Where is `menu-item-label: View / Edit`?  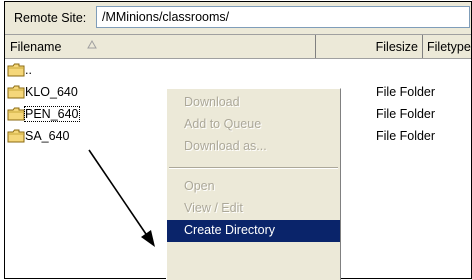
menu-item-label: View / Edit is located at coordinates (213, 208).